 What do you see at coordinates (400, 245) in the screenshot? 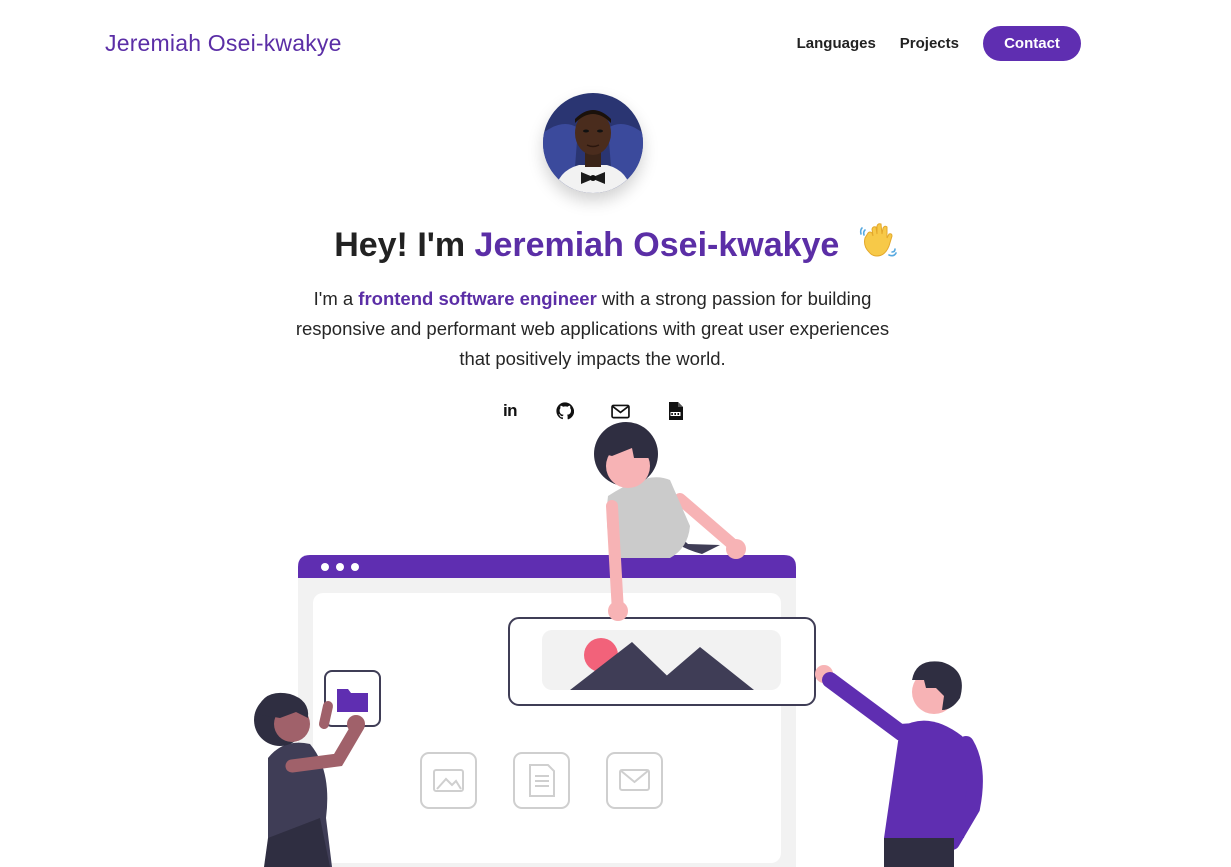
I see `hero-greeting: Hey! I'm` at bounding box center [400, 245].